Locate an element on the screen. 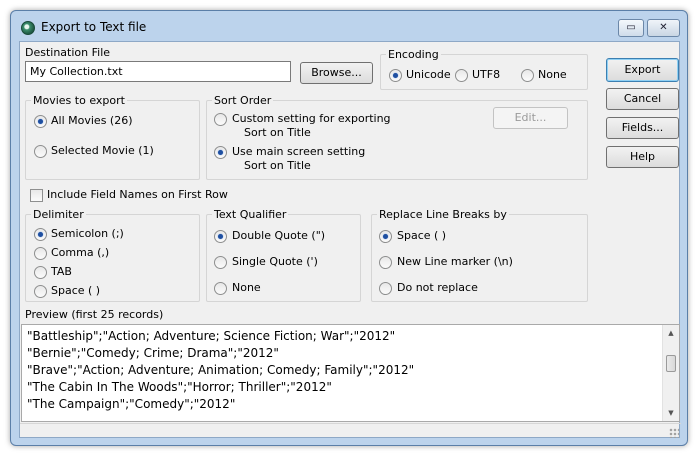 This screenshot has height=457, width=700. linebreak-space-radio is located at coordinates (385, 236).